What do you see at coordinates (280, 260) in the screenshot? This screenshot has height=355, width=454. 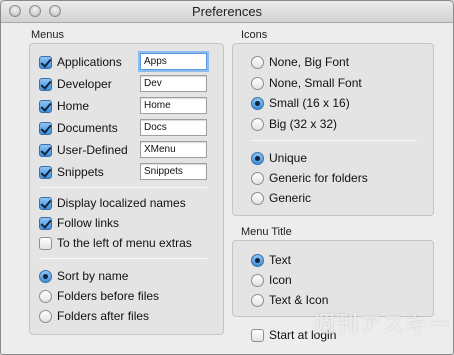 I see `menu-title-text-label: Text` at bounding box center [280, 260].